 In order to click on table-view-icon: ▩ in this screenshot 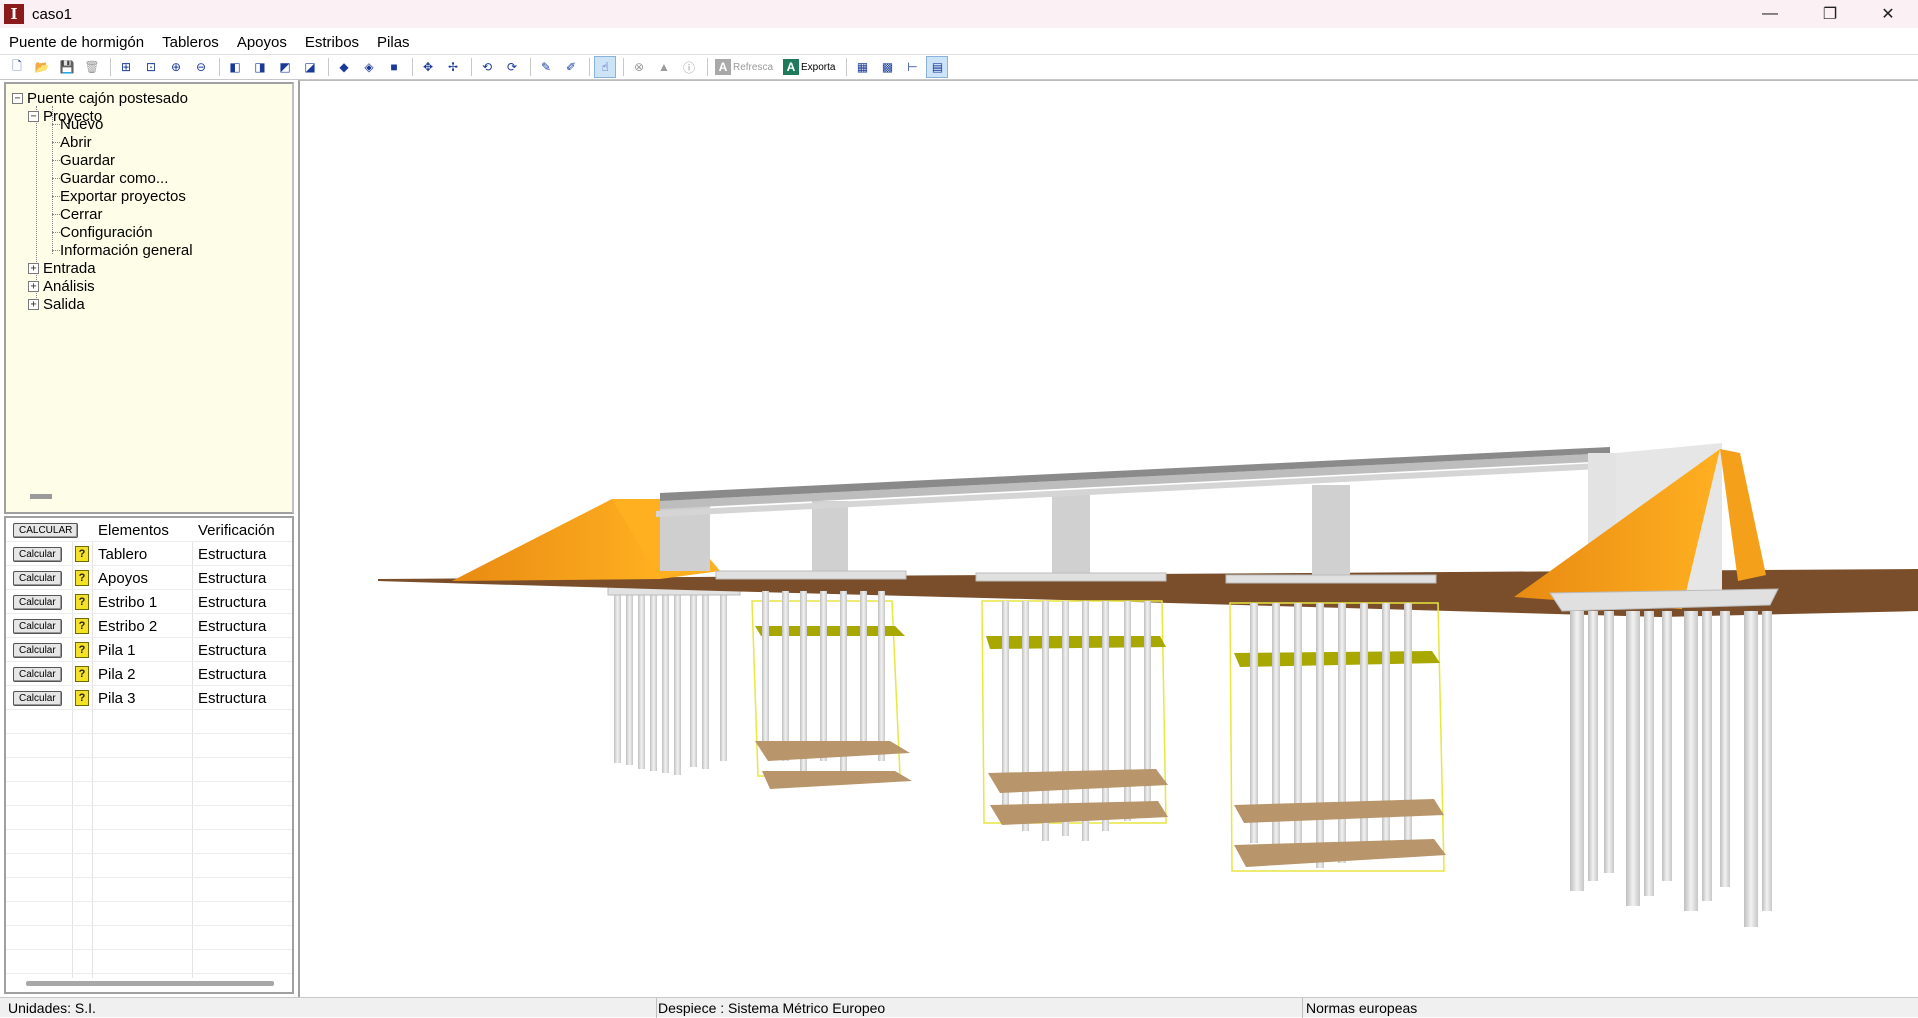, I will do `click(887, 67)`.